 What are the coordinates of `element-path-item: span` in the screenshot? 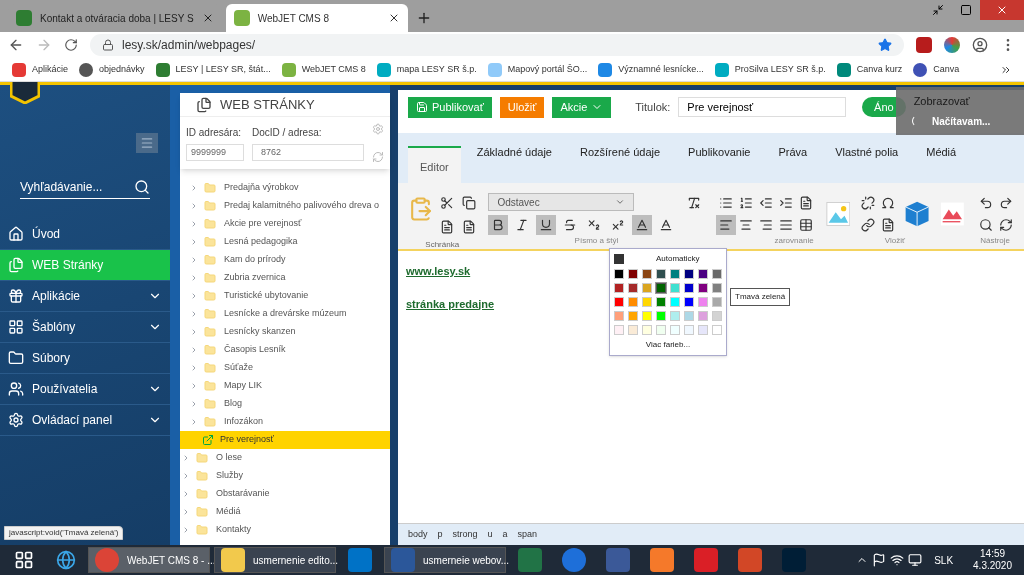 It's located at (527, 534).